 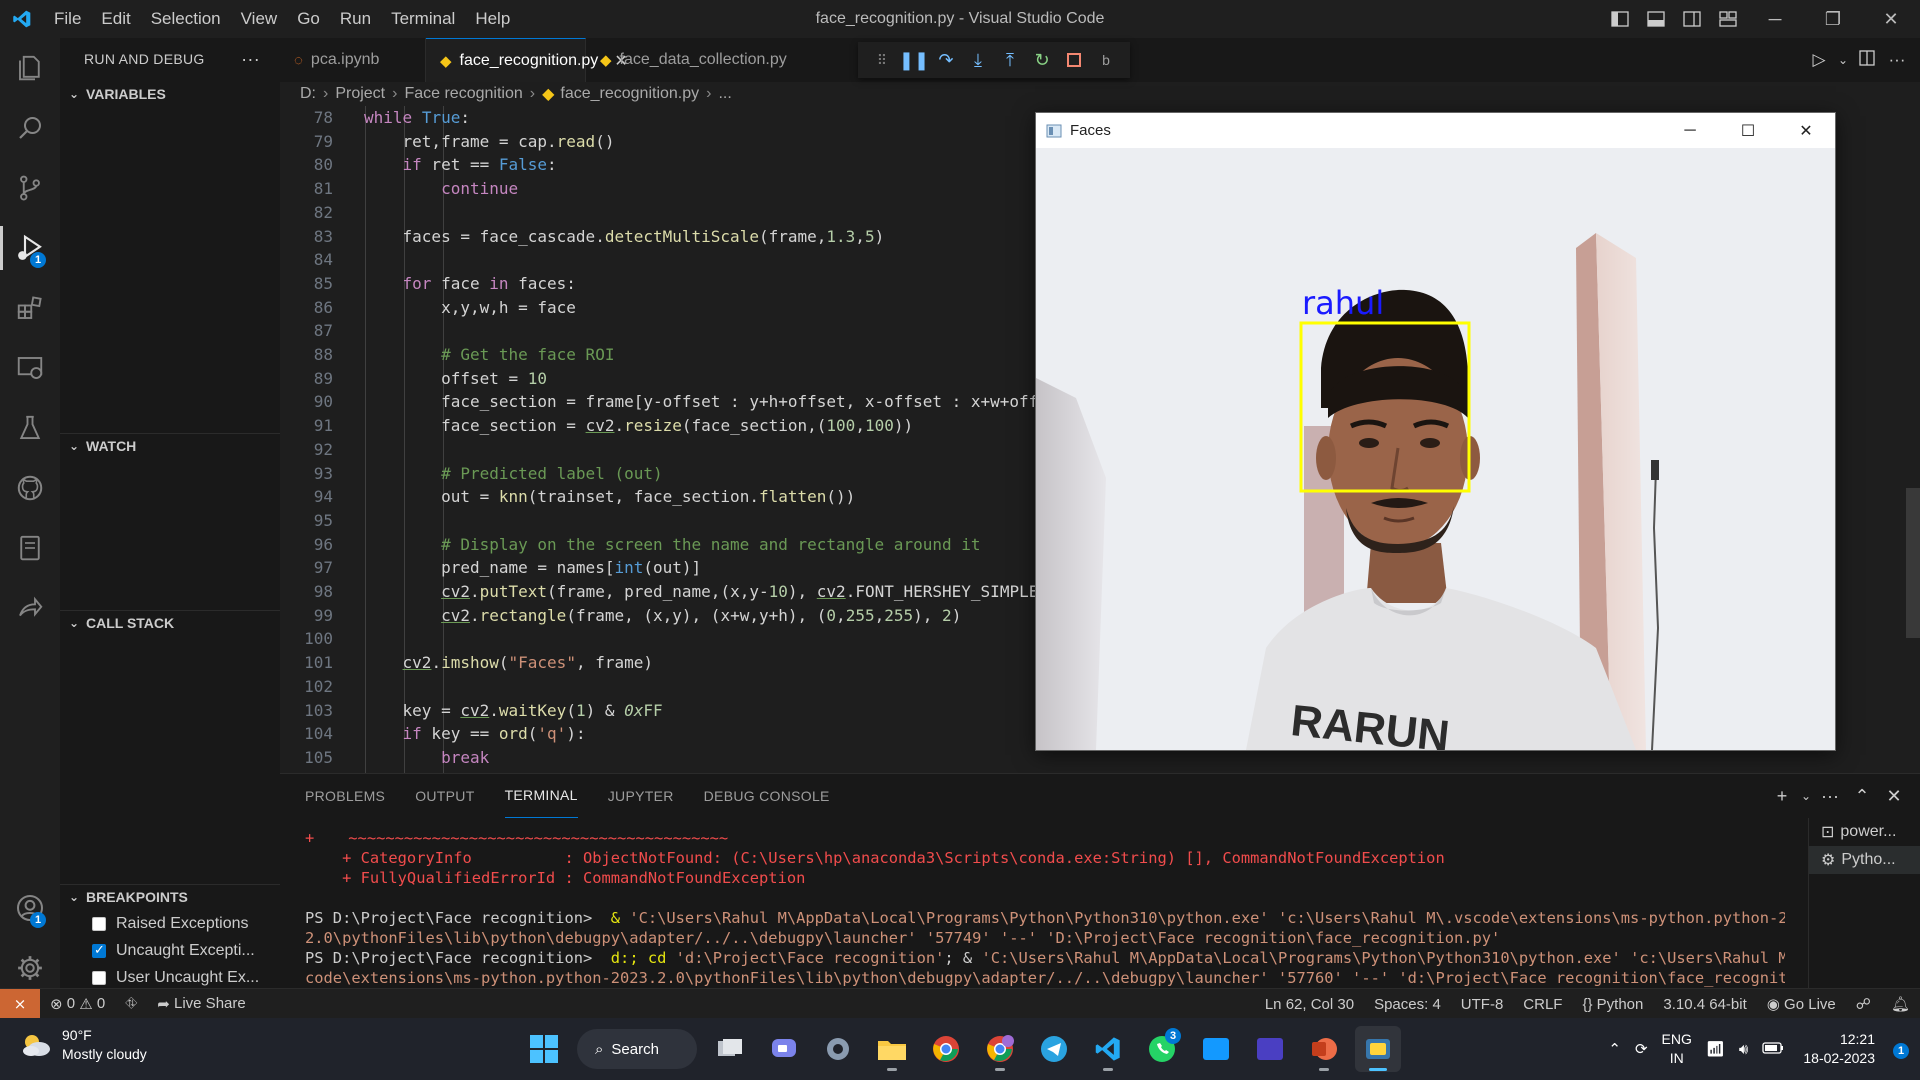 What do you see at coordinates (1482, 1004) in the screenshot?
I see `encoding: UTF-8` at bounding box center [1482, 1004].